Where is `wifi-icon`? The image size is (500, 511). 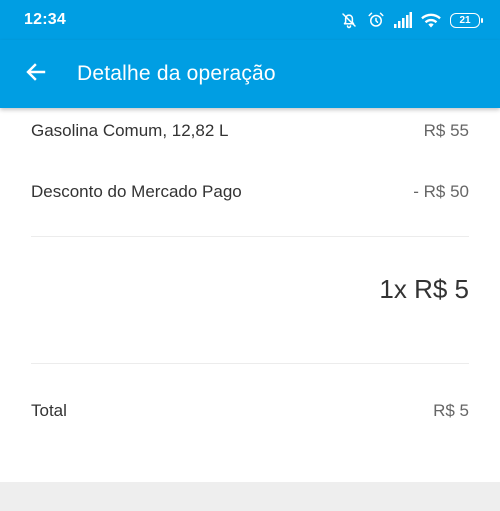
wifi-icon is located at coordinates (431, 20).